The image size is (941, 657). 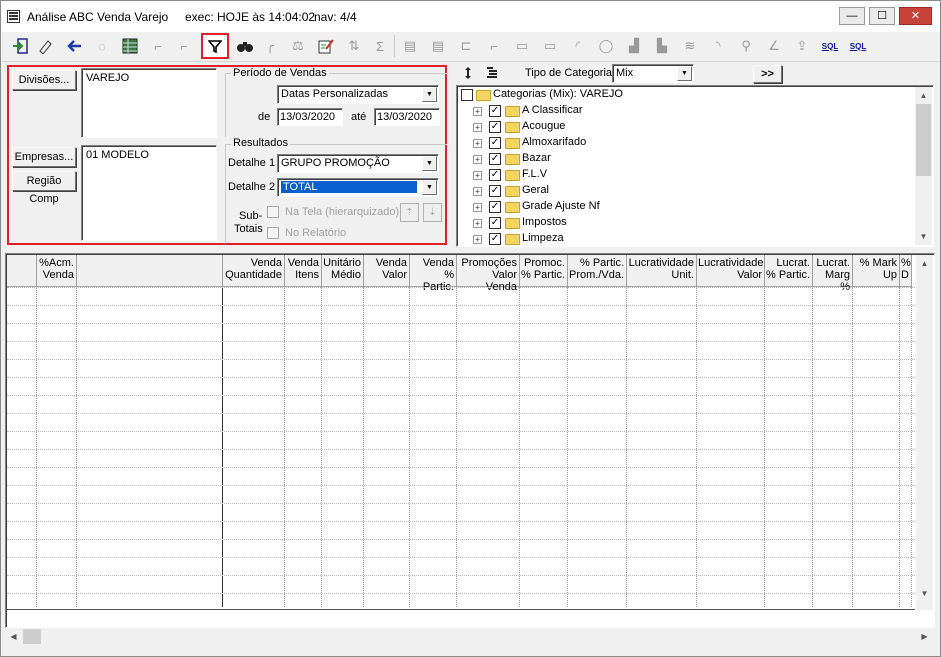 What do you see at coordinates (677, 111) in the screenshot?
I see `tree-item: + ✓ A Classificar` at bounding box center [677, 111].